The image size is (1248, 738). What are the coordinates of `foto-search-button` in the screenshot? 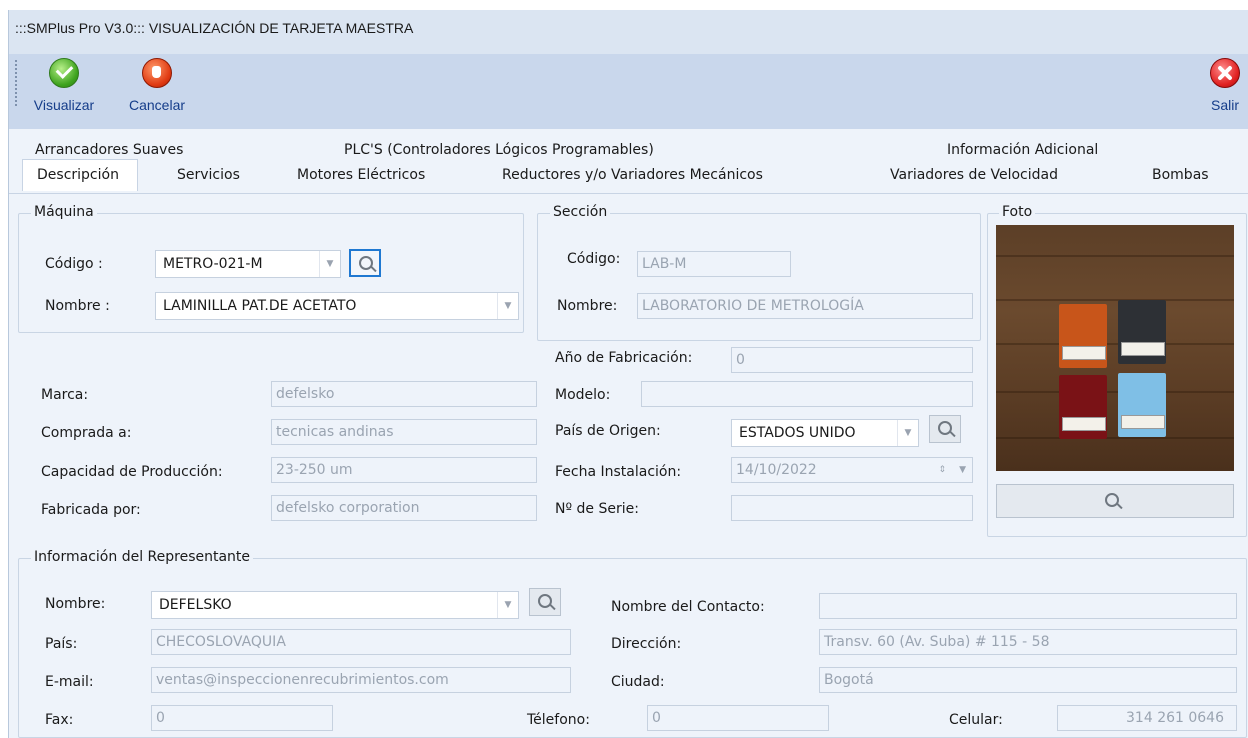 It's located at (1115, 501).